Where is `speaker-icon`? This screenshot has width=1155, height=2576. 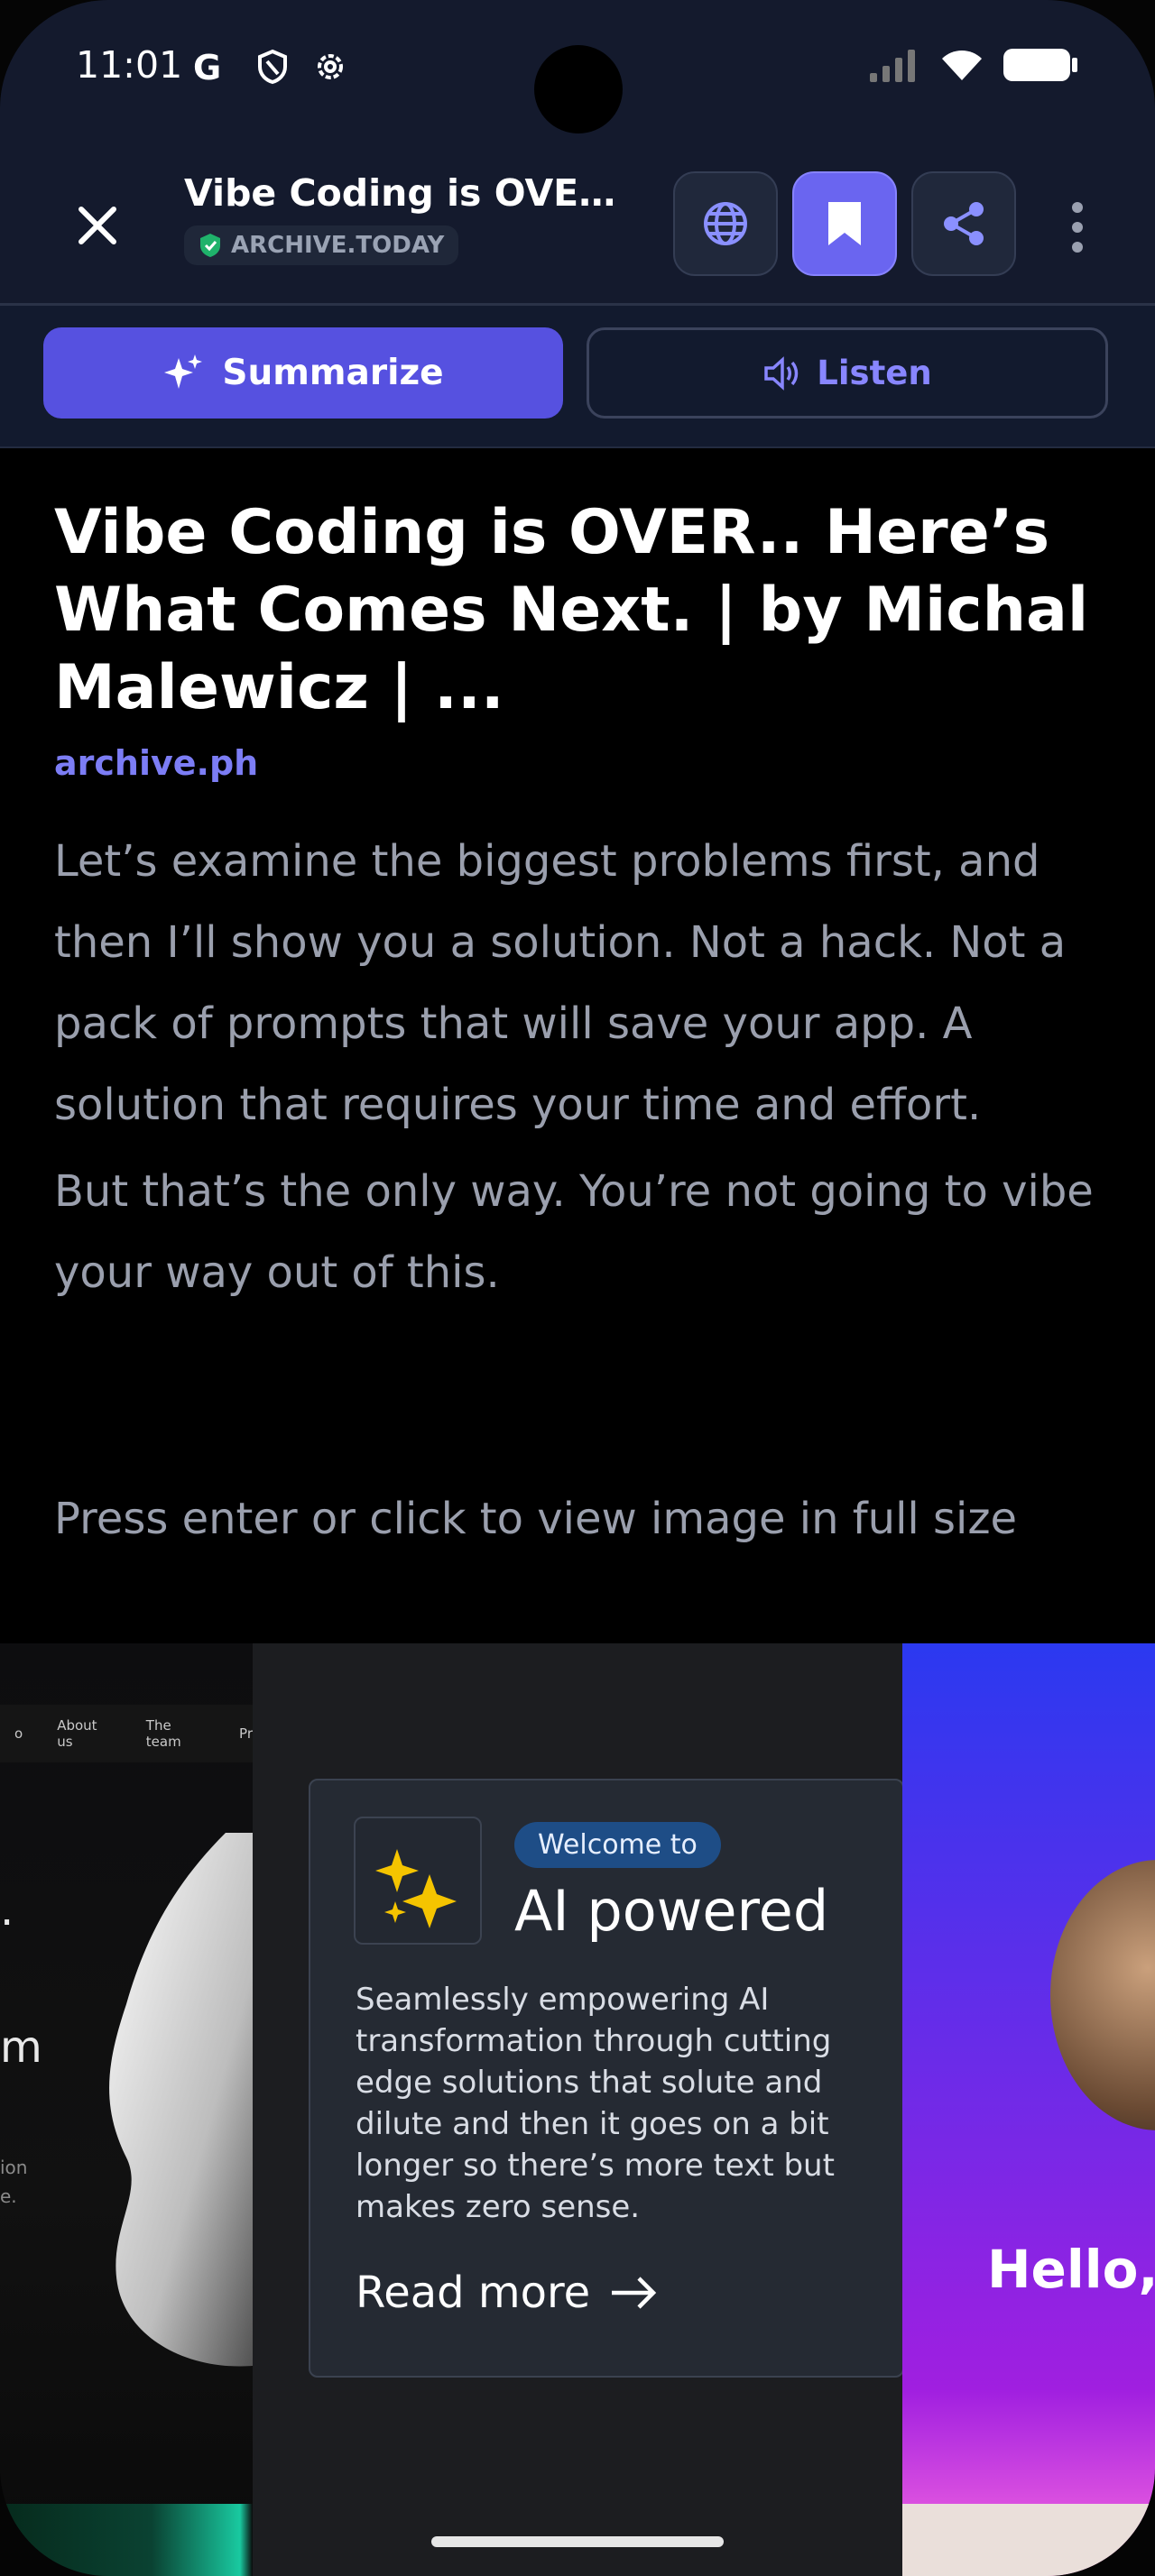
speaker-icon is located at coordinates (781, 373).